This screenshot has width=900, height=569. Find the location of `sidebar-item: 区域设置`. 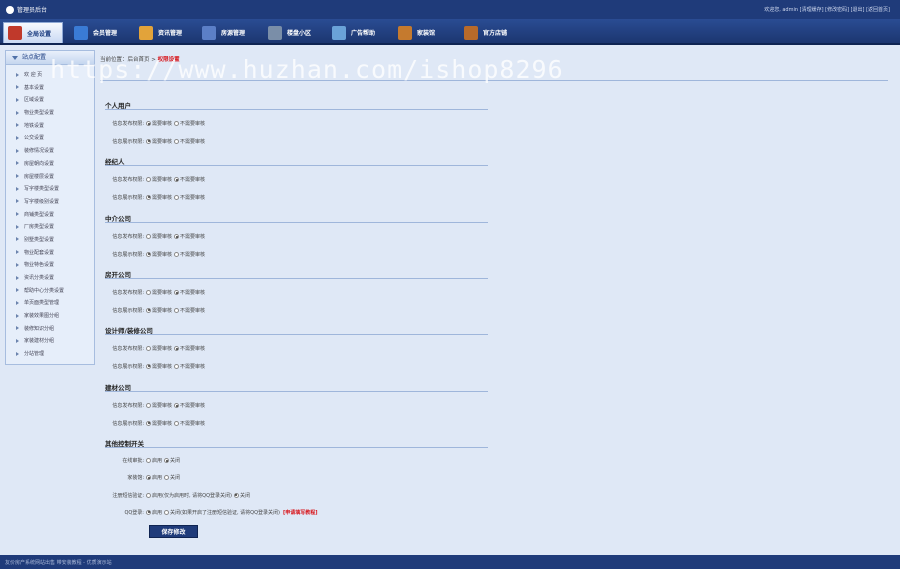

sidebar-item: 区域设置 is located at coordinates (50, 100).